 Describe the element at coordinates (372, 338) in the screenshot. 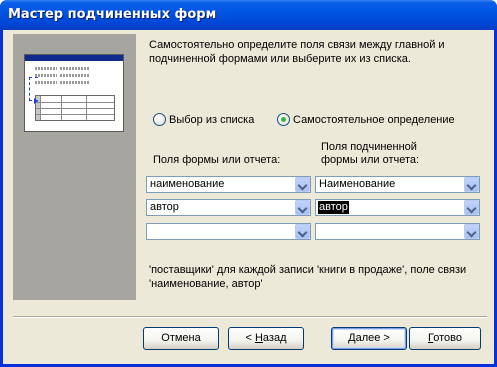

I see `next-button-rest: алее >` at that location.